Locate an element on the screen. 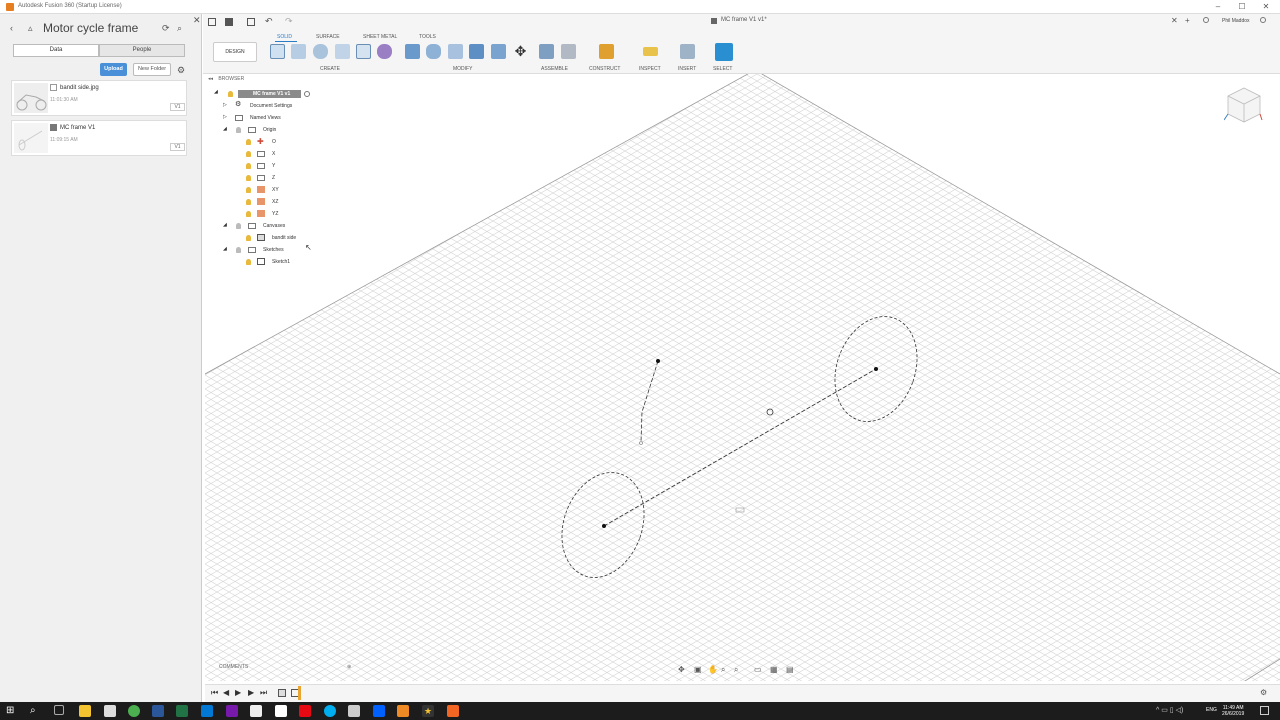 This screenshot has height=720, width=1280. fusion-360-icon is located at coordinates (403, 711).